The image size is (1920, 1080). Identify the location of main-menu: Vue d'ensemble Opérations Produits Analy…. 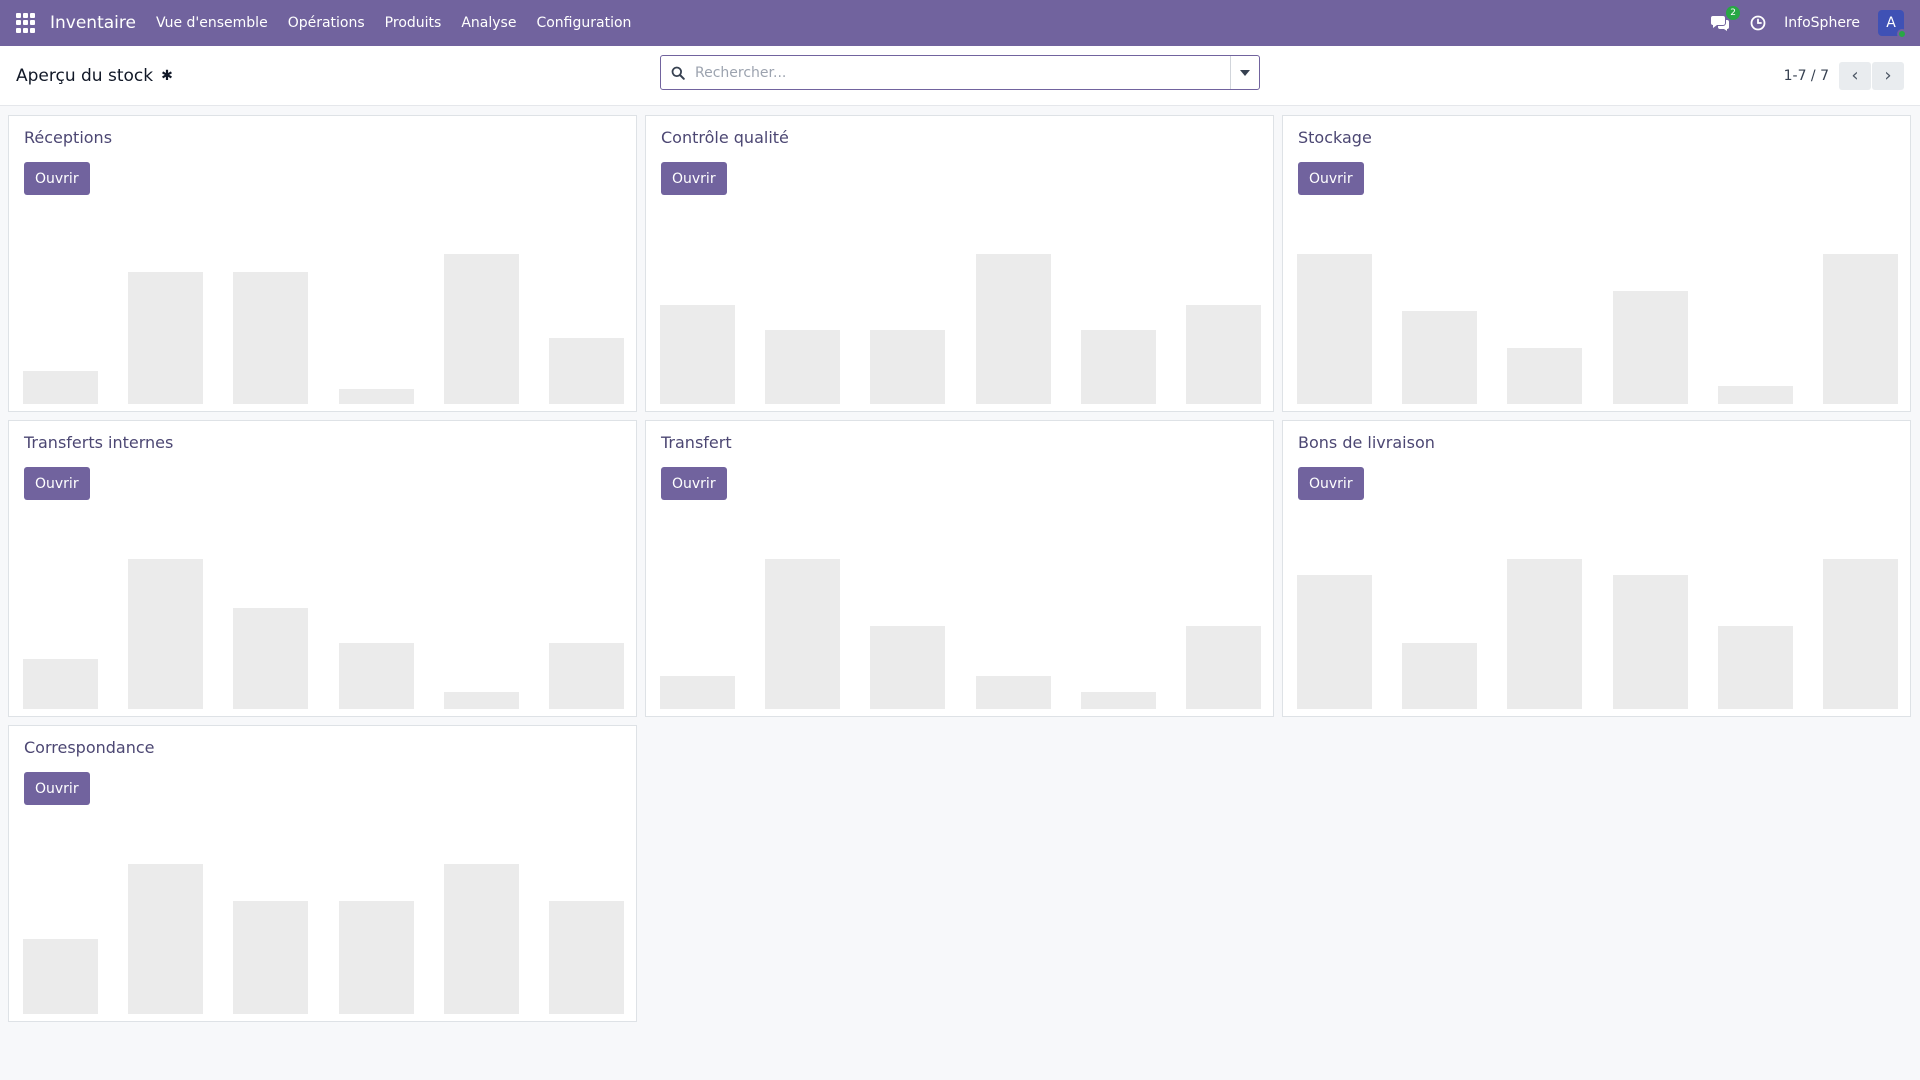
(393, 23).